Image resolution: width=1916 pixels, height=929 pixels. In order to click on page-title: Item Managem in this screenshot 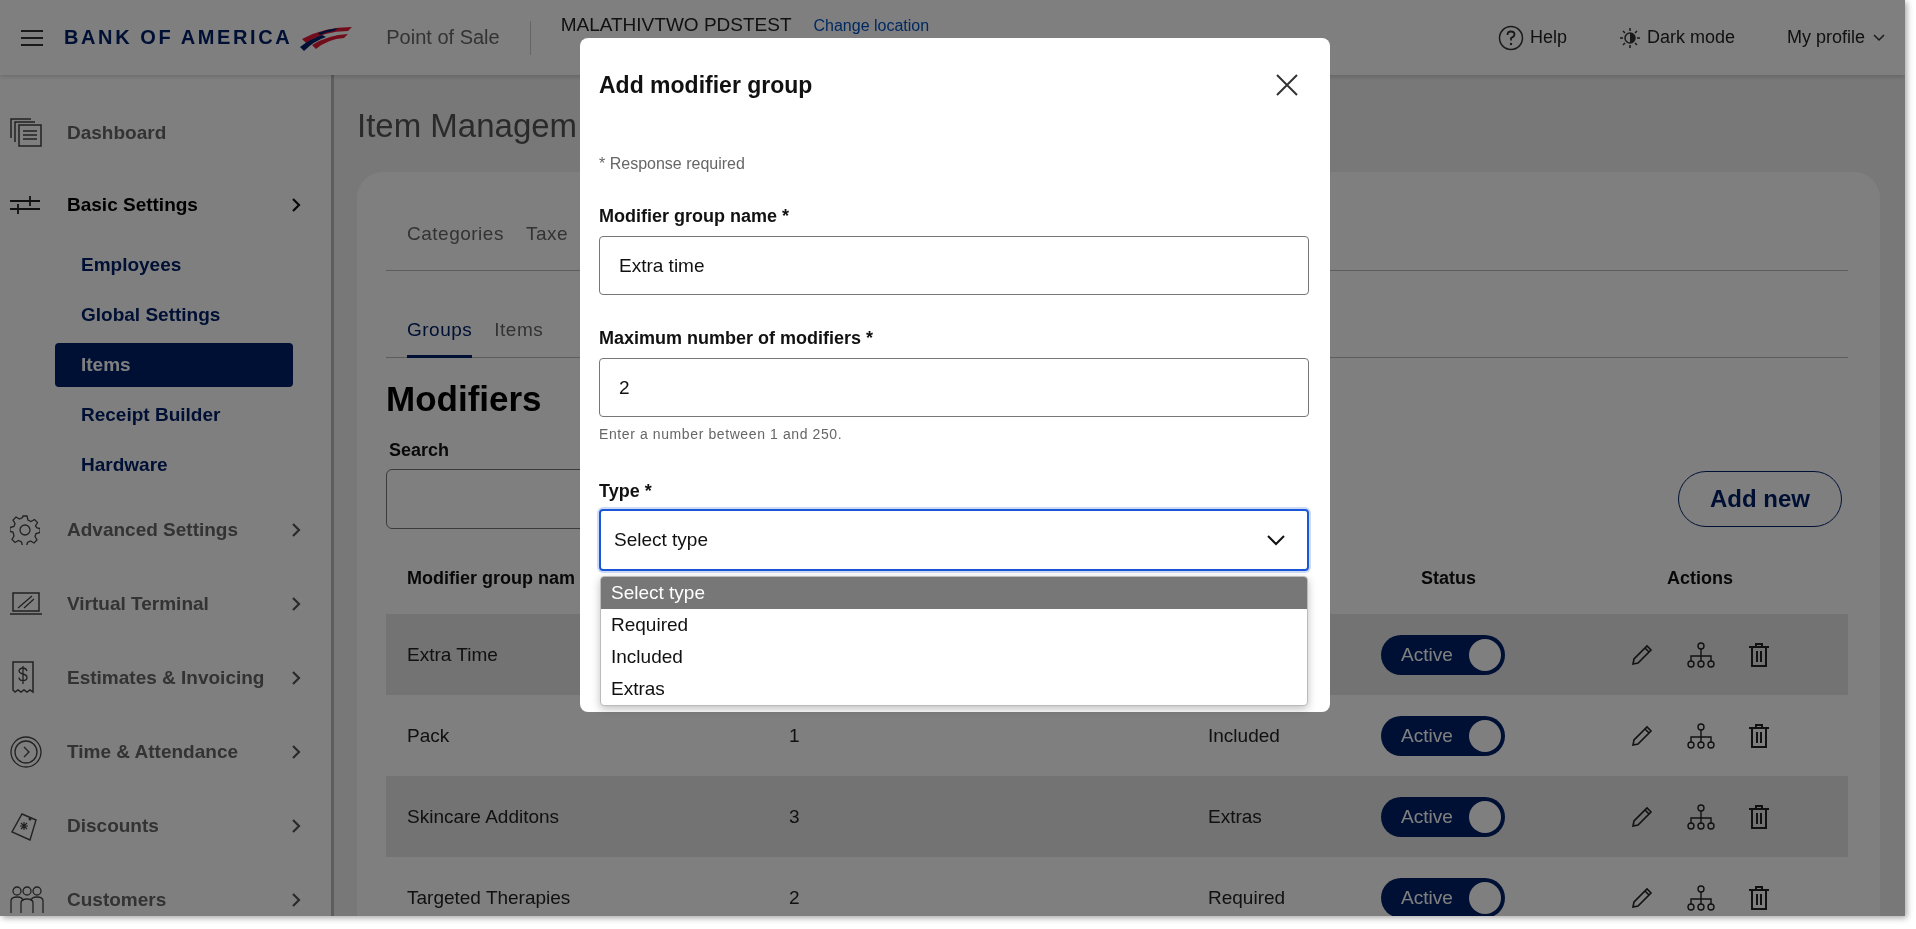, I will do `click(467, 125)`.